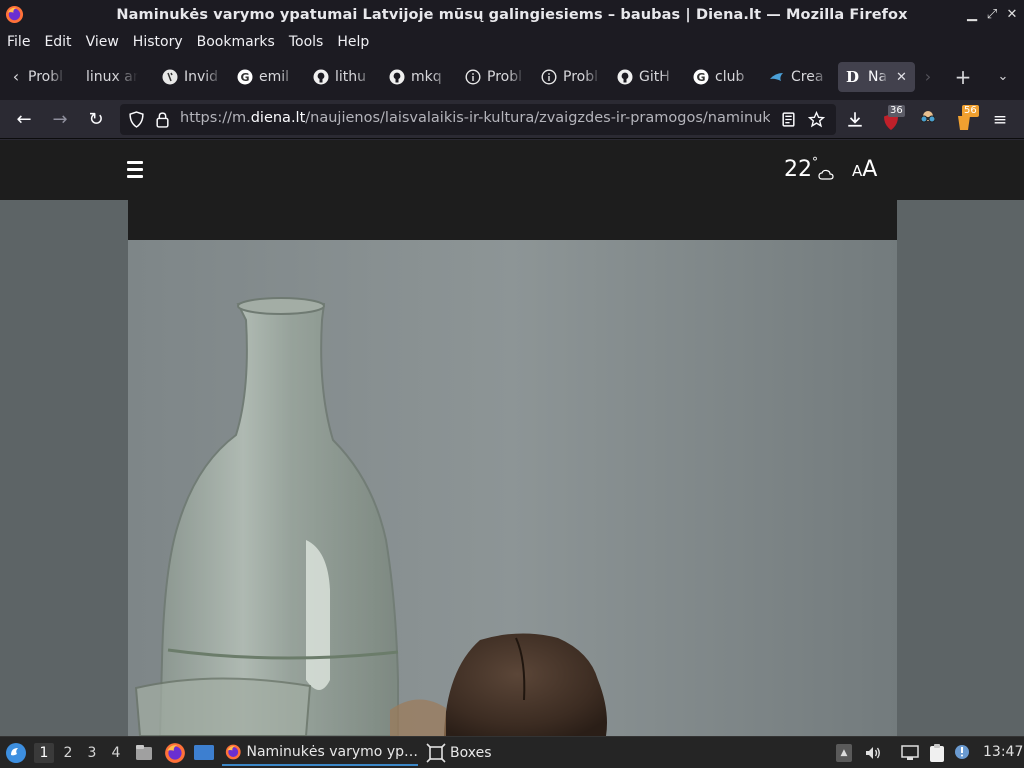 Image resolution: width=1024 pixels, height=768 pixels. Describe the element at coordinates (910, 753) in the screenshot. I see `network-icon` at that location.